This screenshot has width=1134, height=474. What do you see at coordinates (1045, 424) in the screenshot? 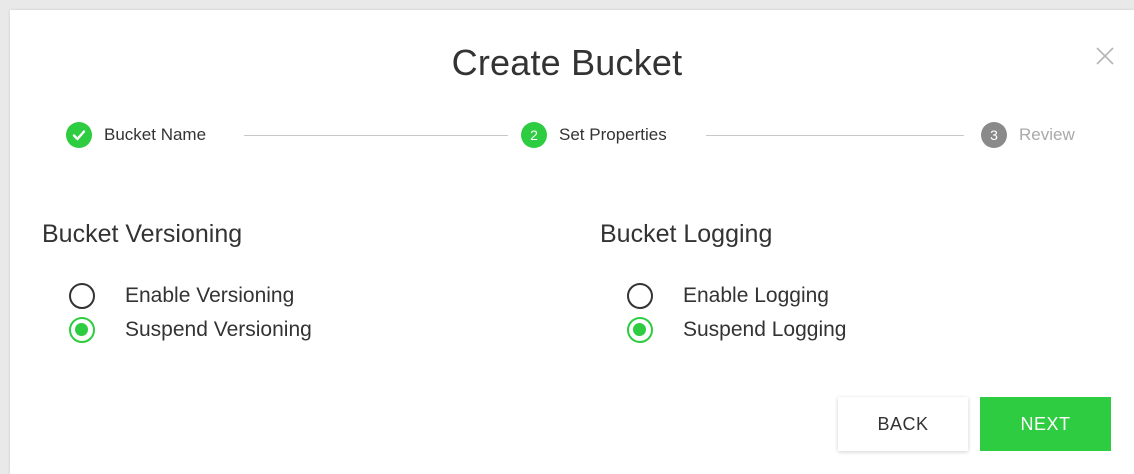
I see `next-button: NEXT` at bounding box center [1045, 424].